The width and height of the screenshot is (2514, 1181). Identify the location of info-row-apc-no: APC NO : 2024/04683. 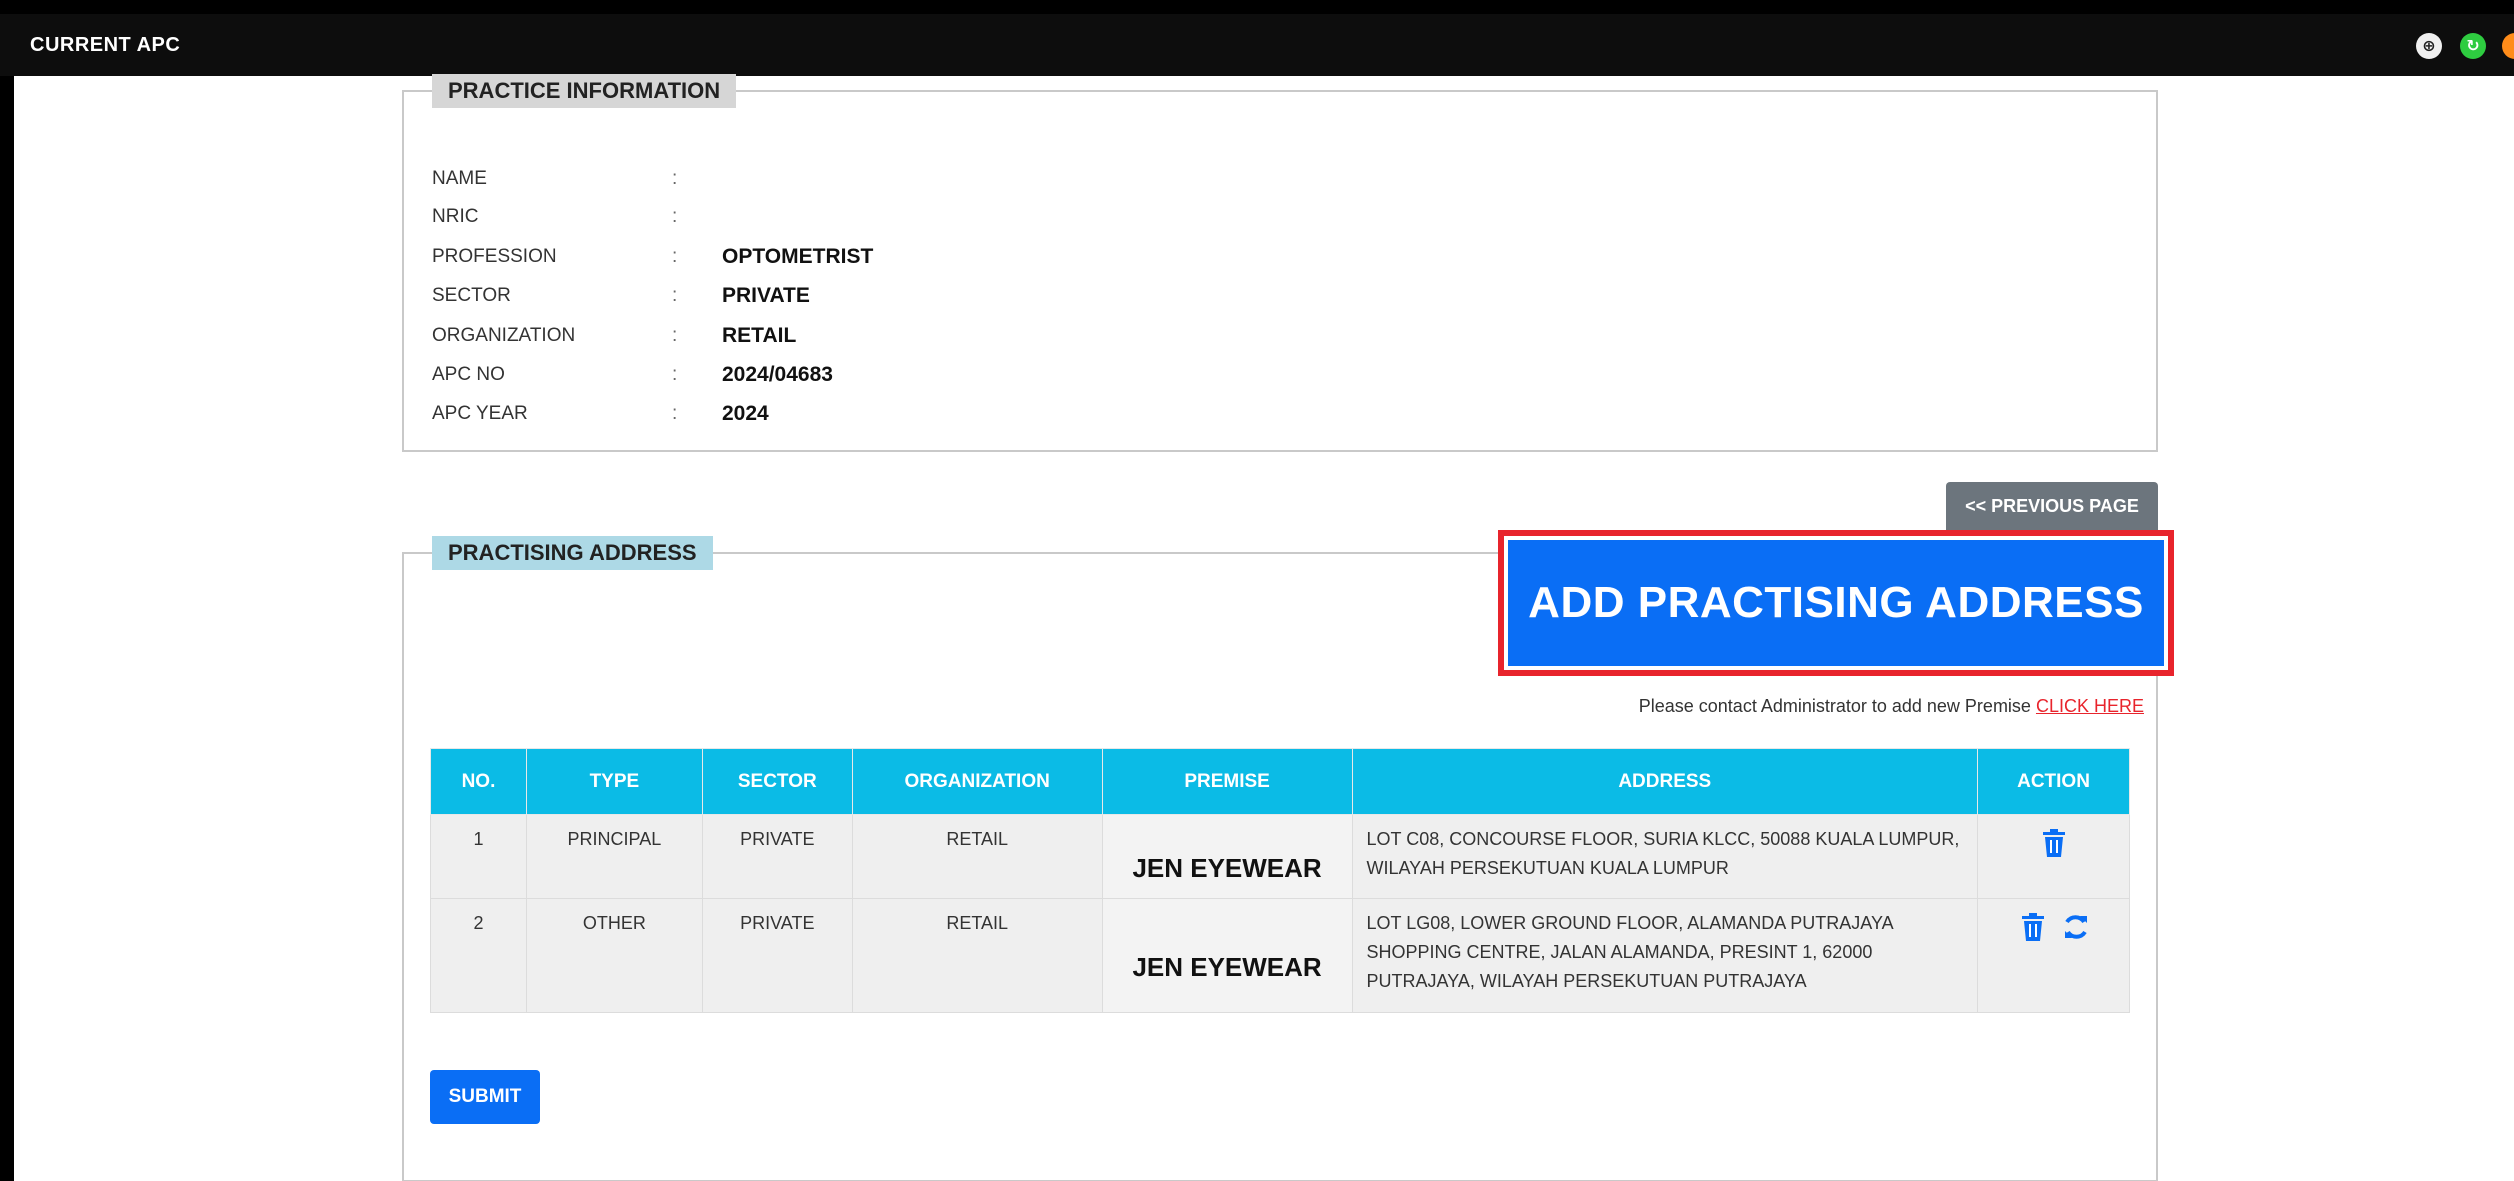
(632, 375).